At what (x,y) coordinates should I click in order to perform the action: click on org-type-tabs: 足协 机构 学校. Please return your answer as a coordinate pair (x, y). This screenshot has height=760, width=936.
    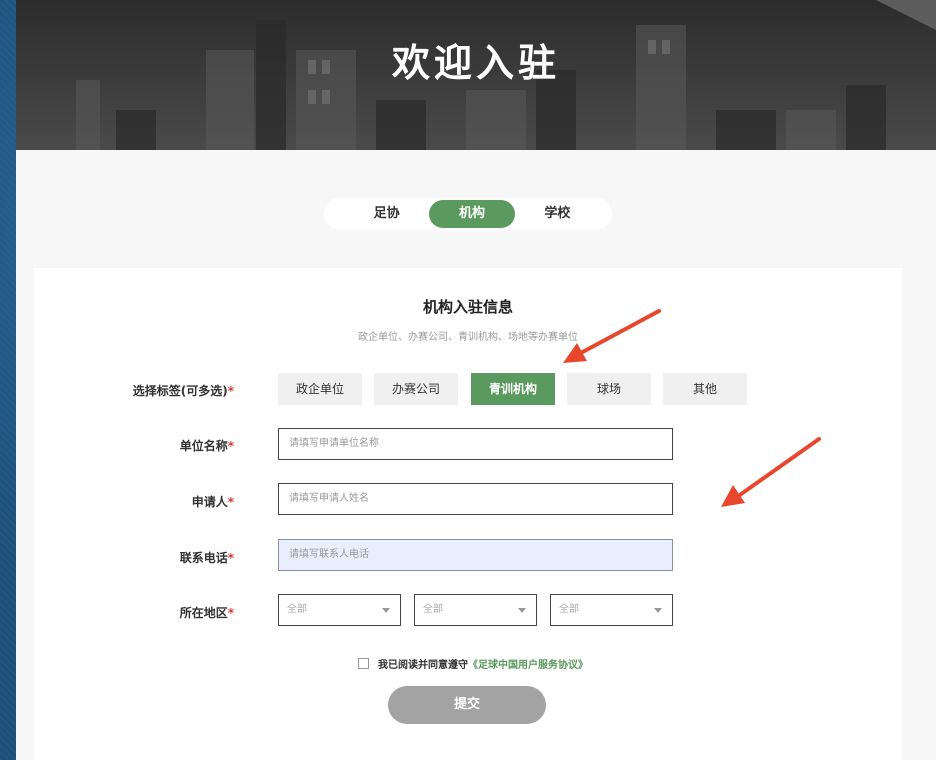
    Looking at the image, I should click on (468, 214).